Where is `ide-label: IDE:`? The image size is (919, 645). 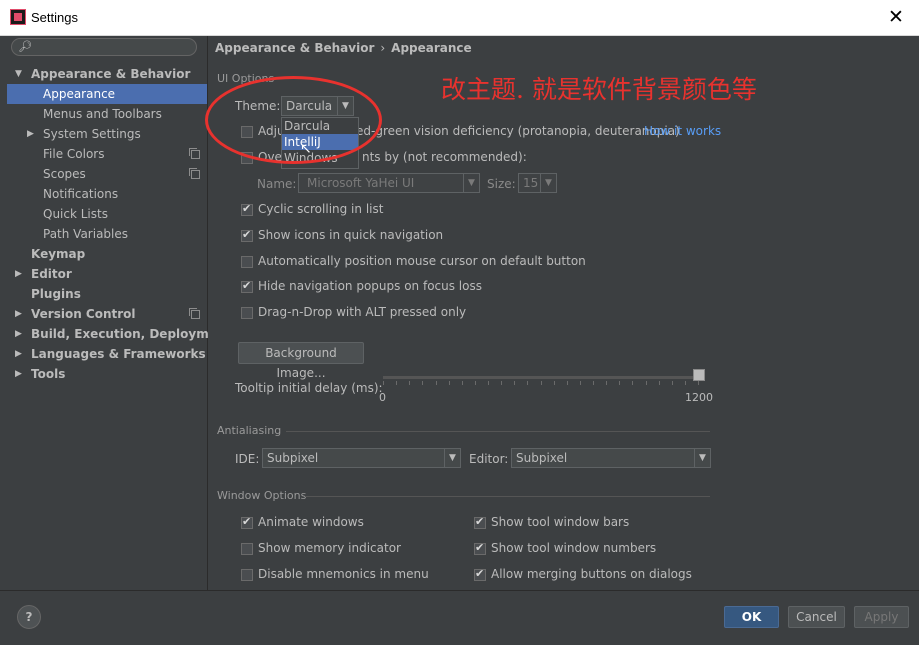 ide-label: IDE: is located at coordinates (247, 459).